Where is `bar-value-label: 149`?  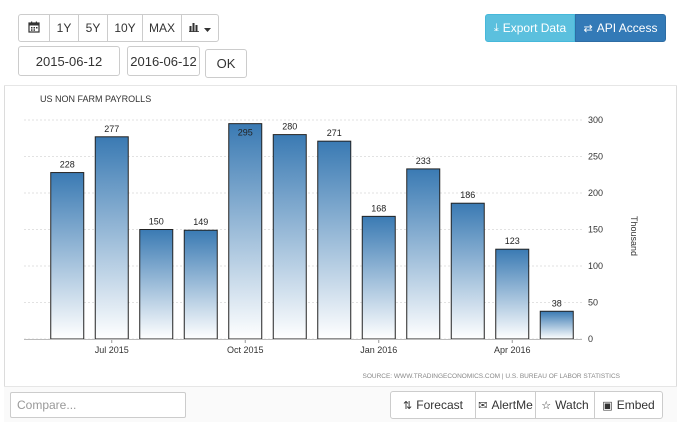
bar-value-label: 149 is located at coordinates (200, 222).